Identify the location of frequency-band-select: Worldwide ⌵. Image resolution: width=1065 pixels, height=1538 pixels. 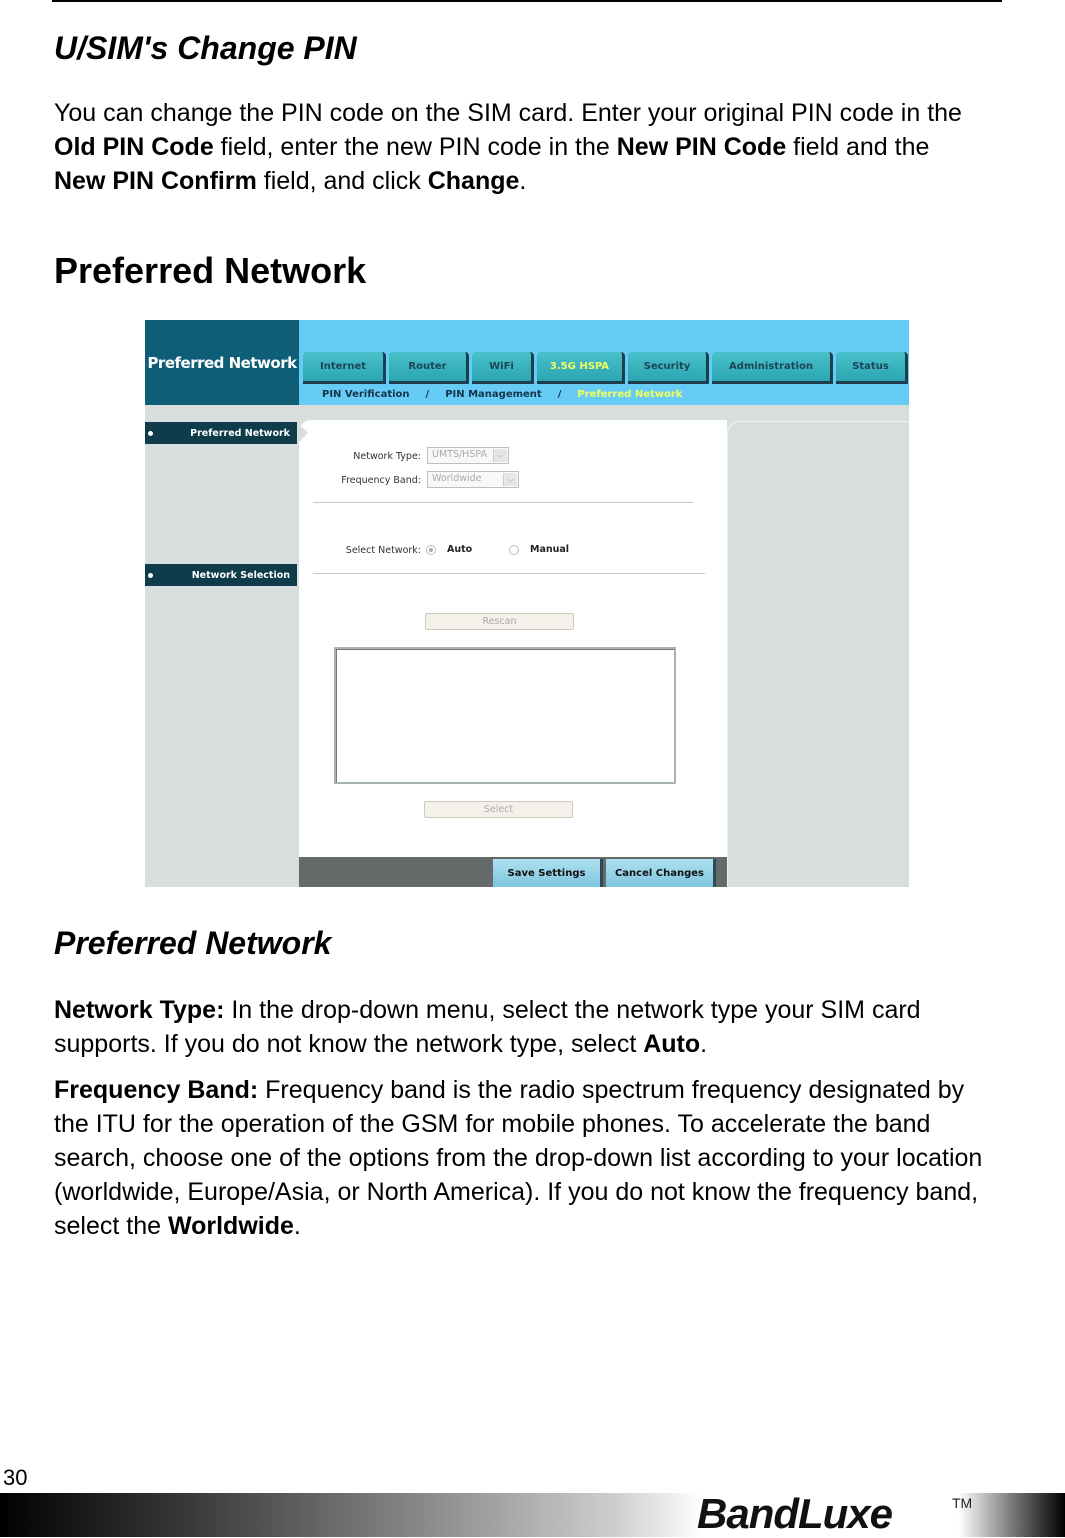
(473, 479).